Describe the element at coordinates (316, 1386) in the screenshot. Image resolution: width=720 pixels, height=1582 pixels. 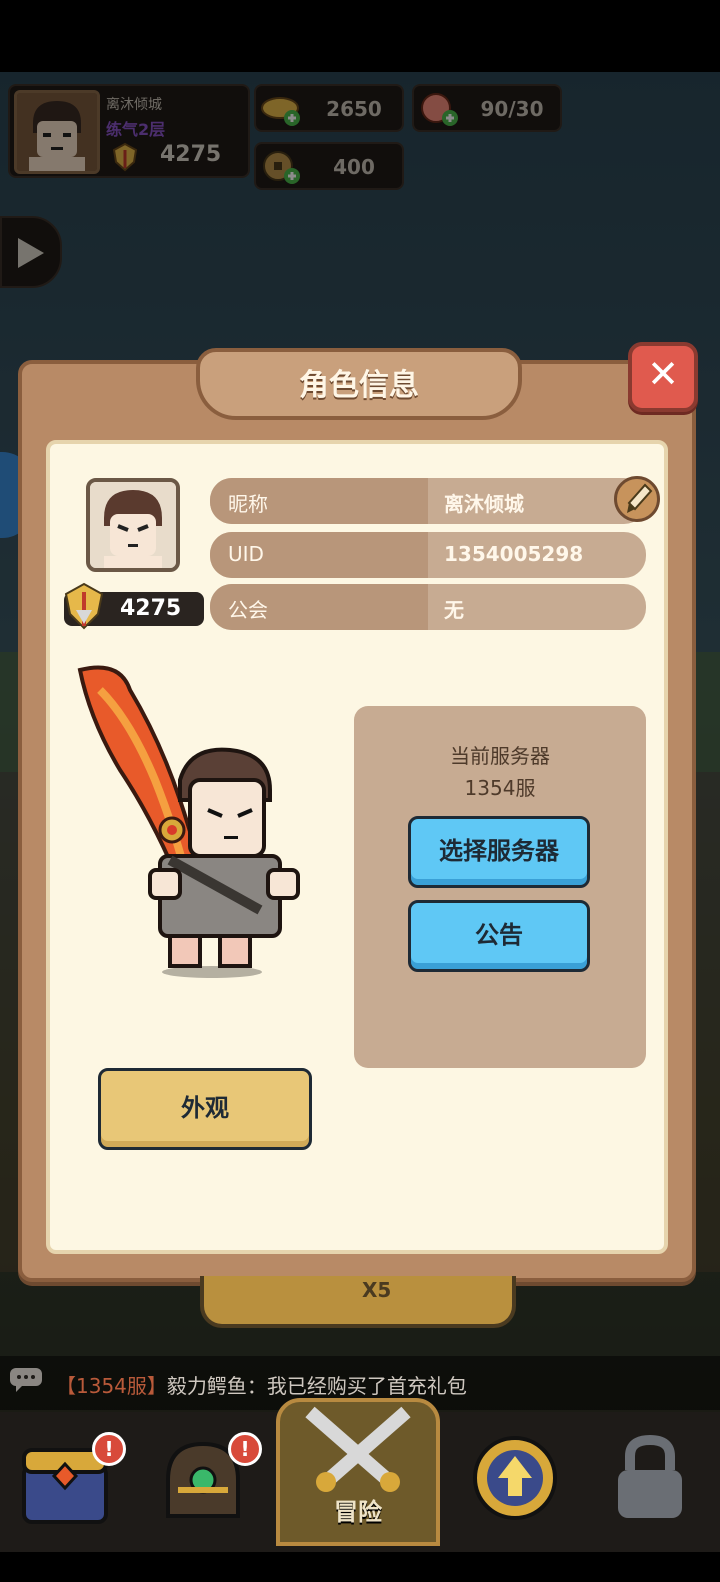
I see `chat-message-text: 毅力鳄鱼：我已经购买了首充礼包` at that location.